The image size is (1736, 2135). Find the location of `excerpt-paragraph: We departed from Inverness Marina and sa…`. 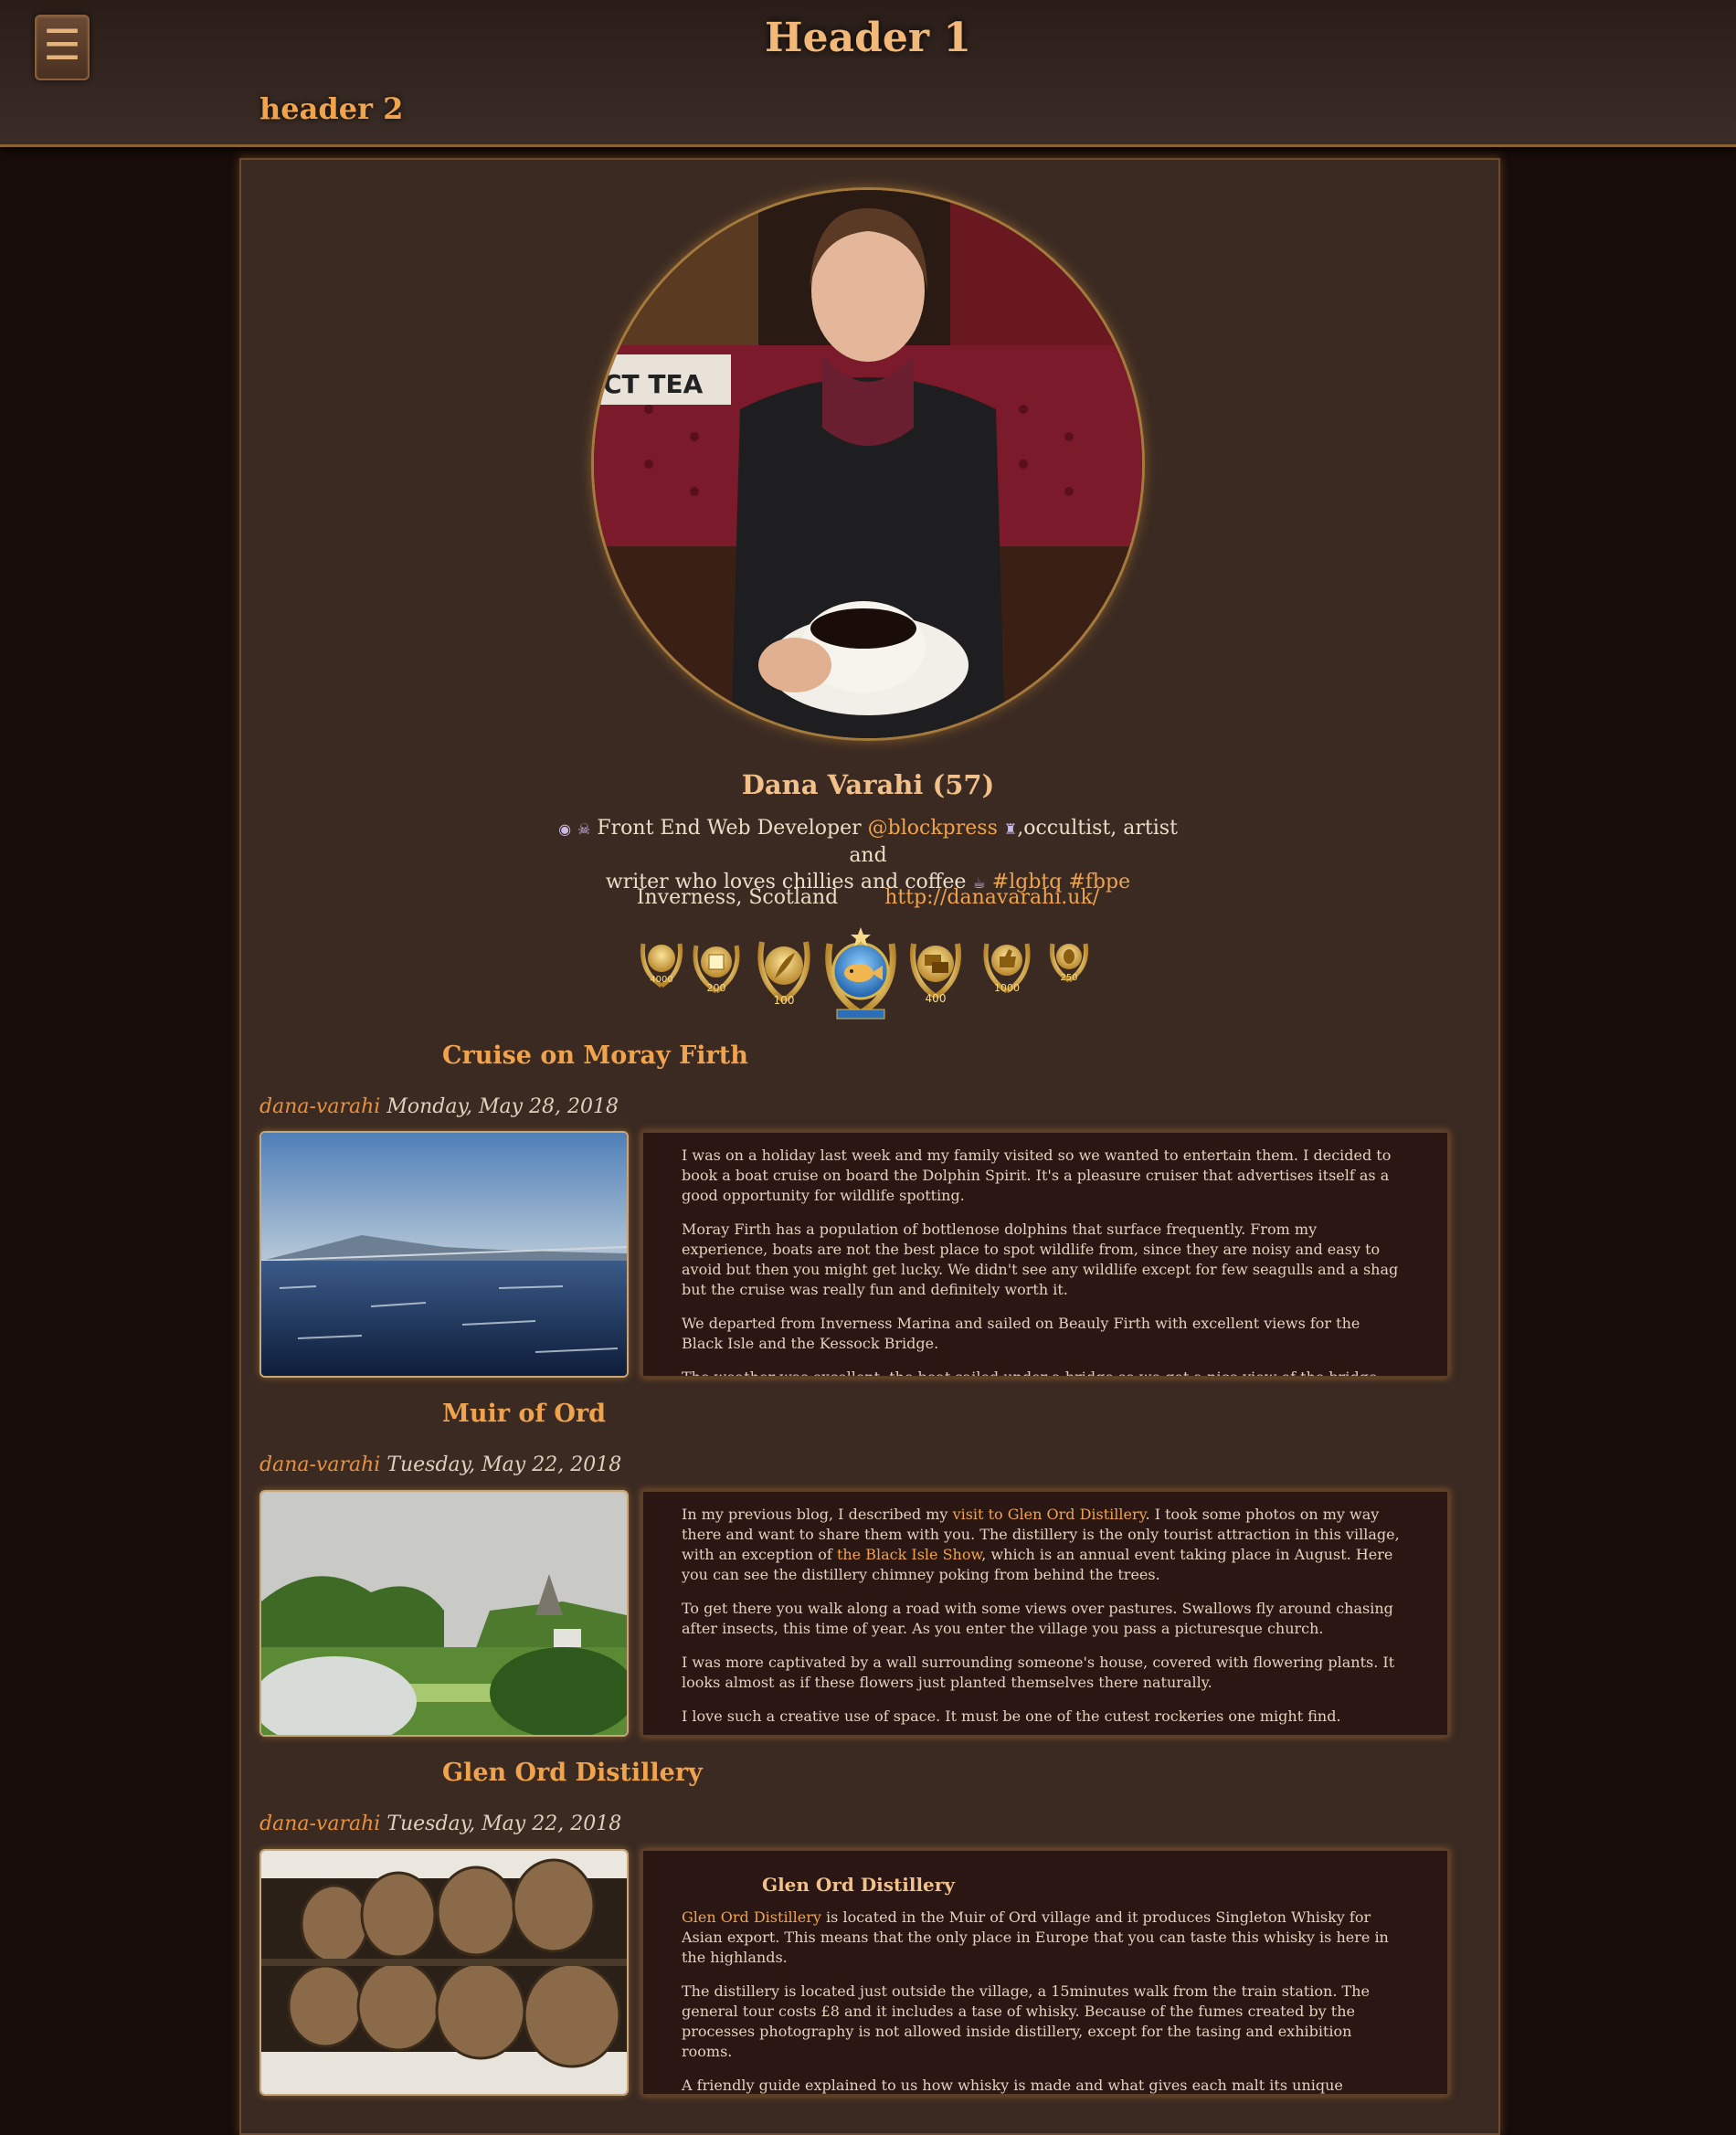

excerpt-paragraph: We departed from Inverness Marina and sa… is located at coordinates (1021, 1333).